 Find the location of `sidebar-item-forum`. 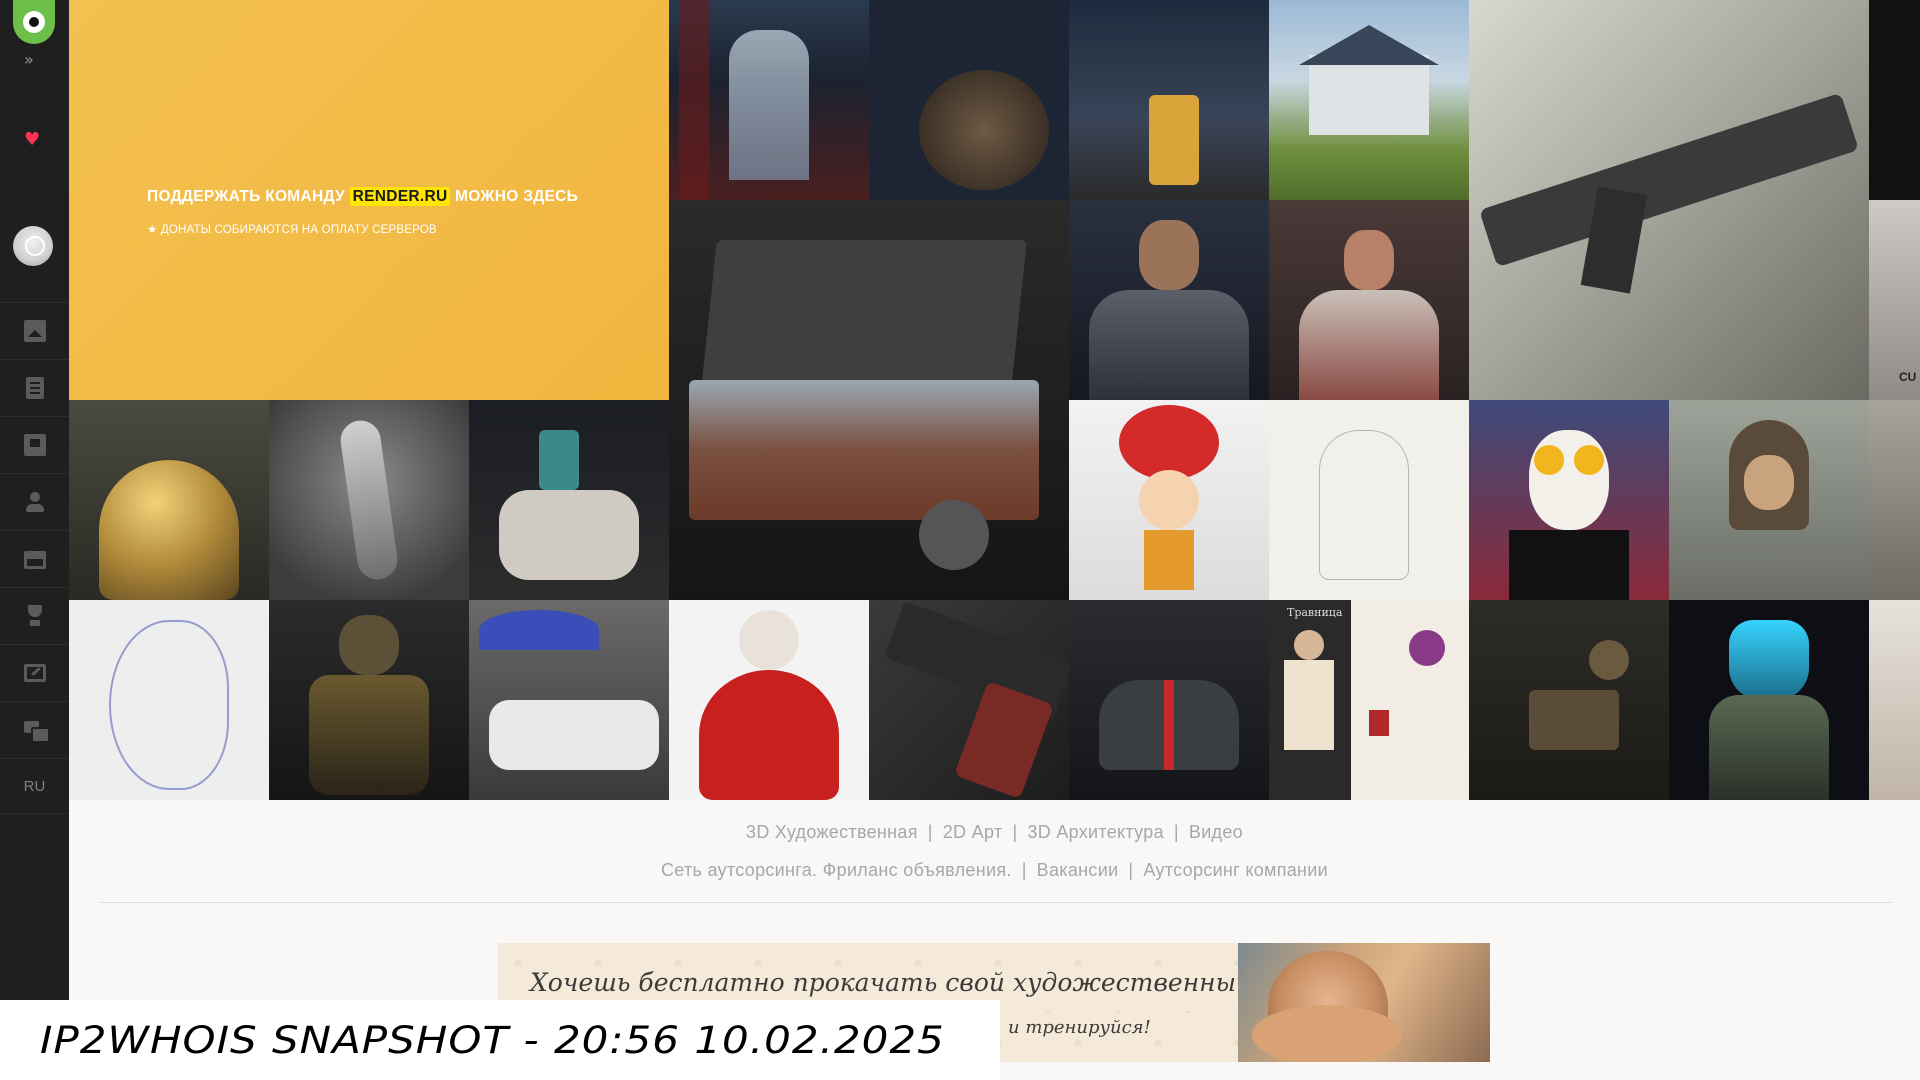

sidebar-item-forum is located at coordinates (34, 729).